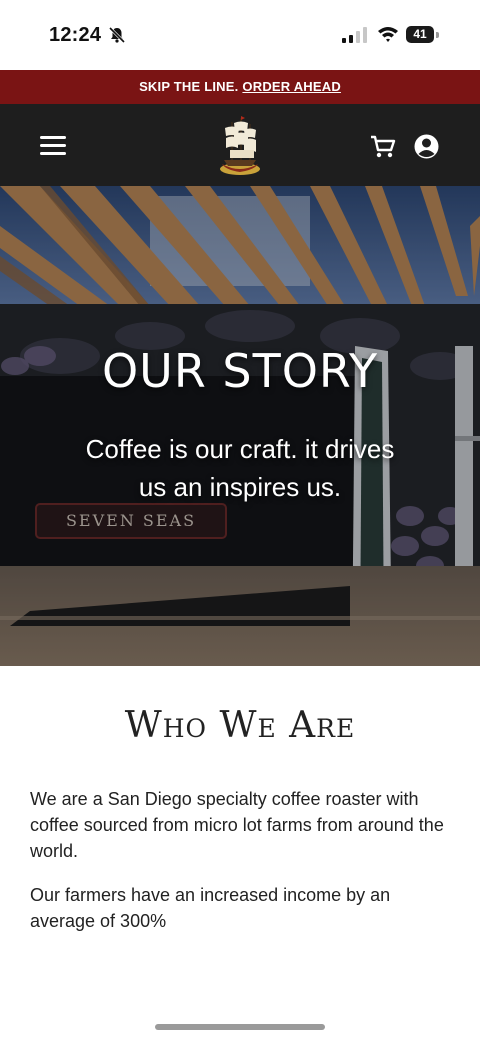  What do you see at coordinates (240, 371) in the screenshot?
I see `hero-title: OUR STORY` at bounding box center [240, 371].